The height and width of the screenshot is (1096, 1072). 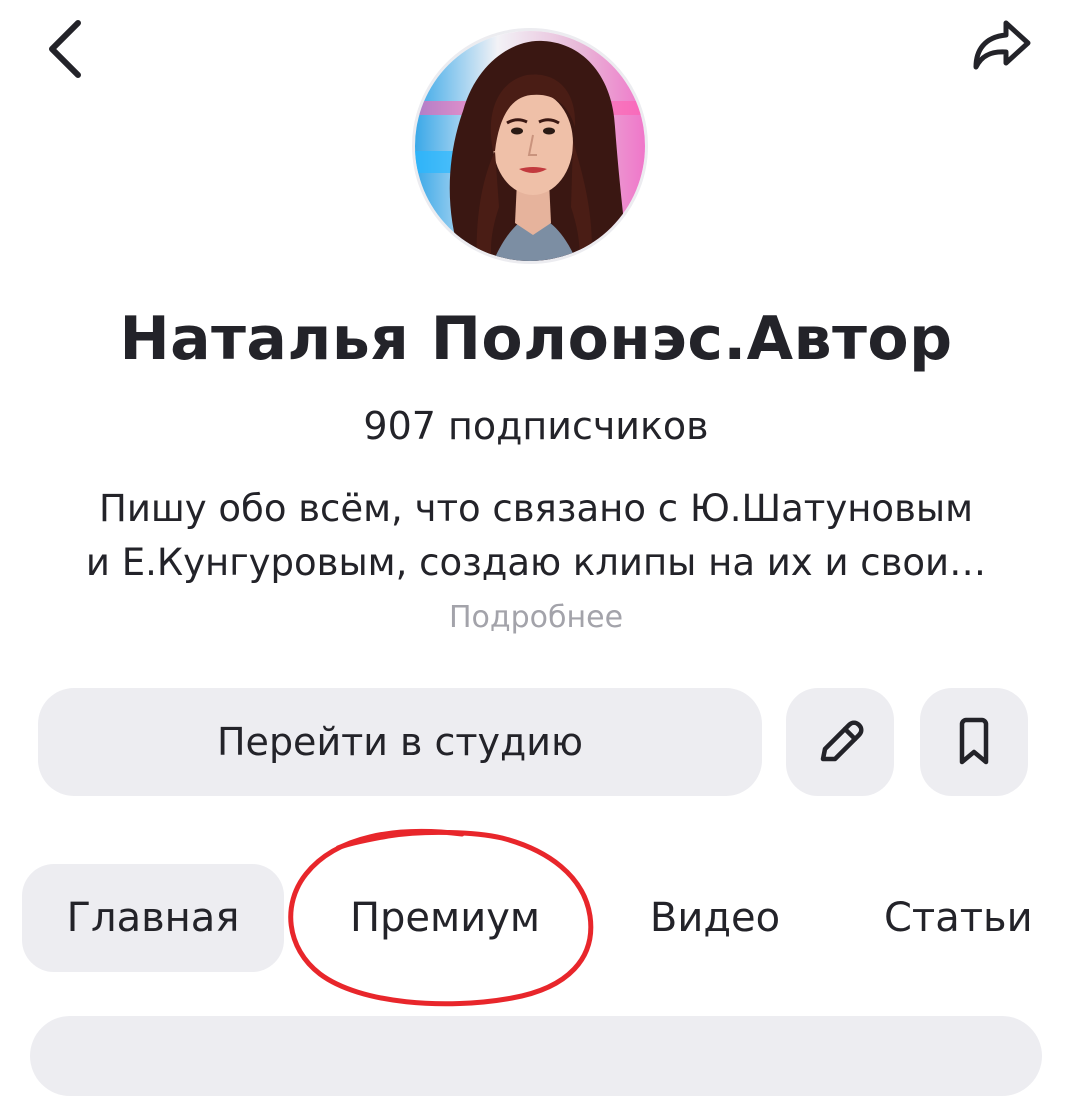 I want to click on channel-name: Наталья Полонэс.Автор, so click(x=536, y=339).